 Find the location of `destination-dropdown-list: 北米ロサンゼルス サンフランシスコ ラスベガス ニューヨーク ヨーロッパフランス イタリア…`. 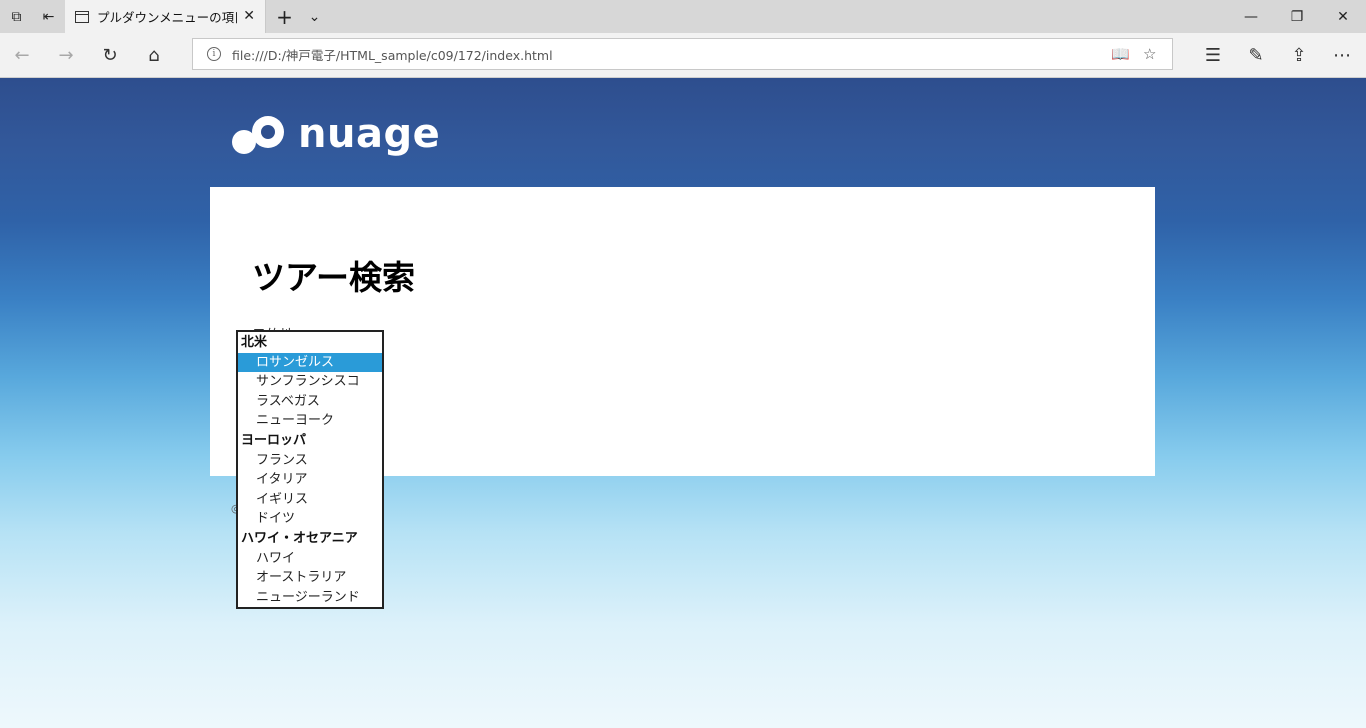

destination-dropdown-list: 北米ロサンゼルス サンフランシスコ ラスベガス ニューヨーク ヨーロッパフランス イタリア… is located at coordinates (310, 469).